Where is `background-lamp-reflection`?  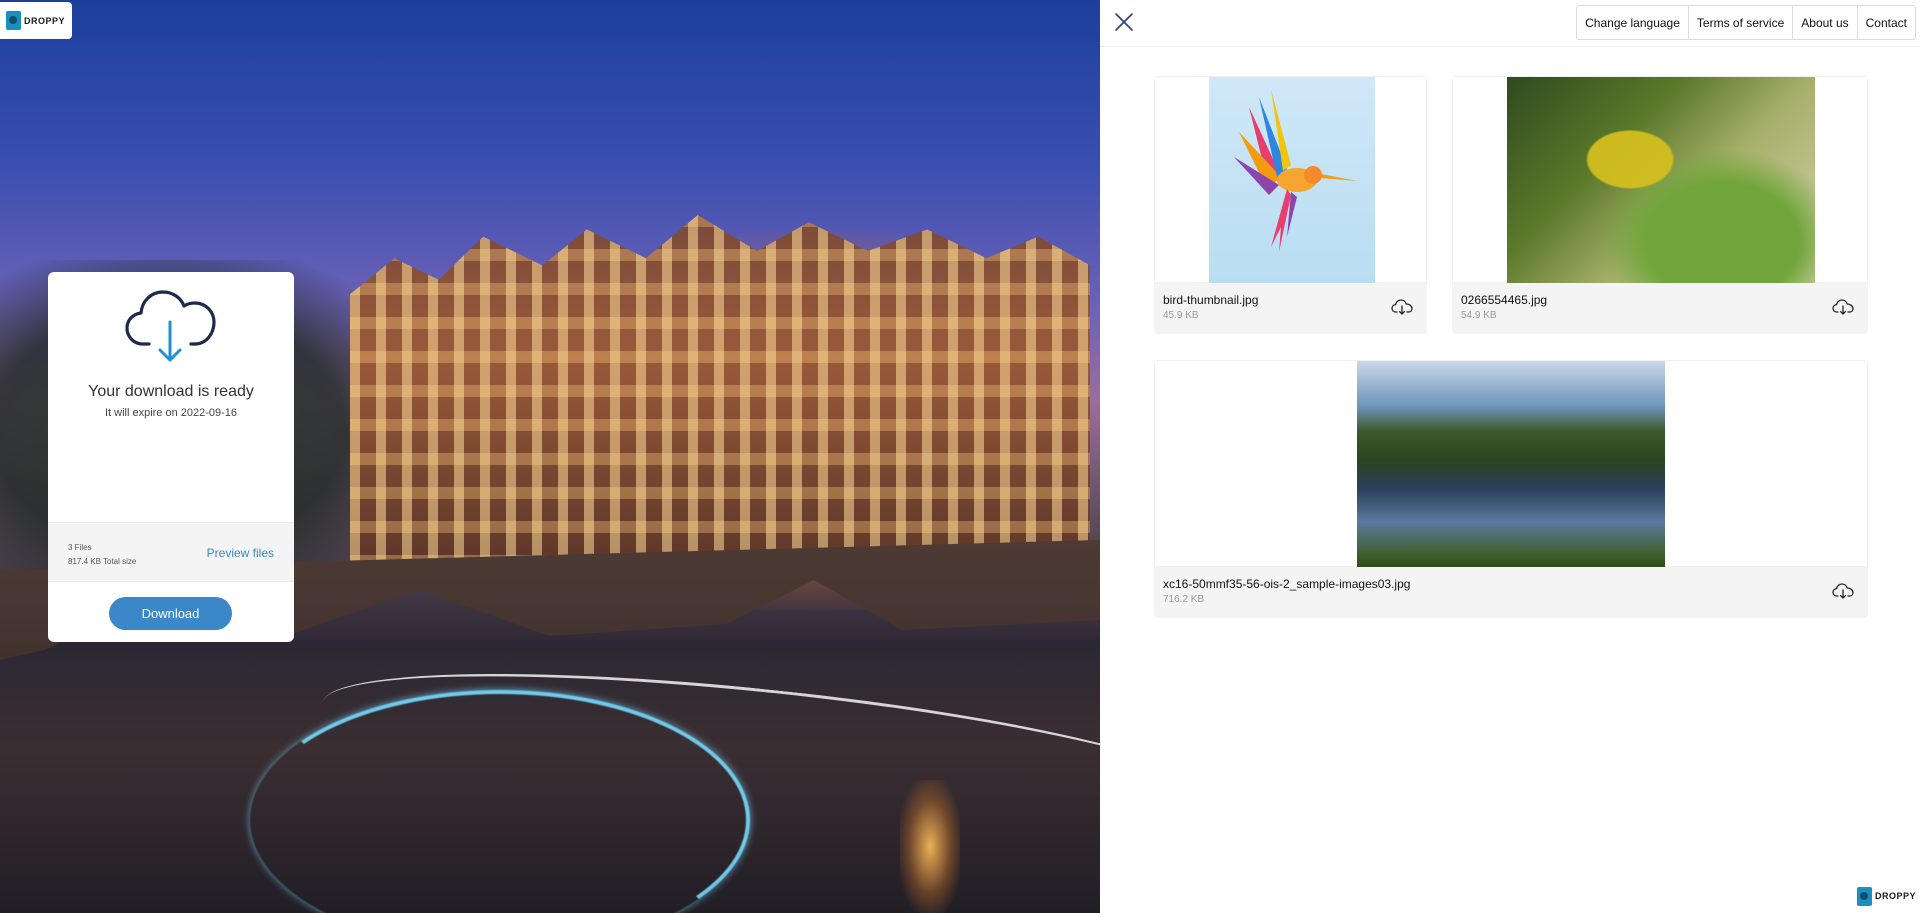 background-lamp-reflection is located at coordinates (930, 846).